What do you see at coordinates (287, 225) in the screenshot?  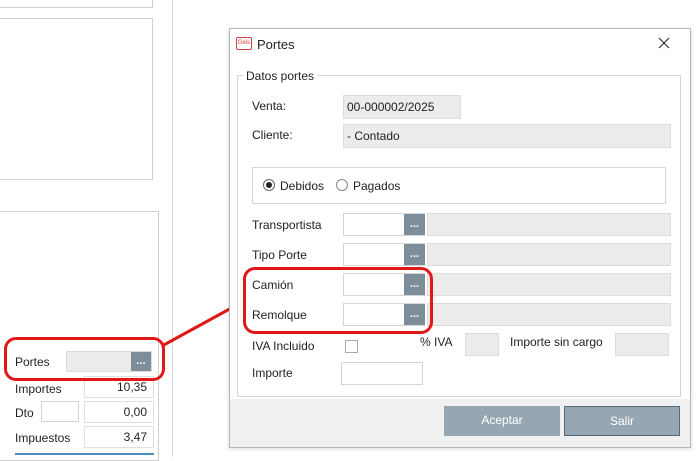 I see `transportista-label: Transportista` at bounding box center [287, 225].